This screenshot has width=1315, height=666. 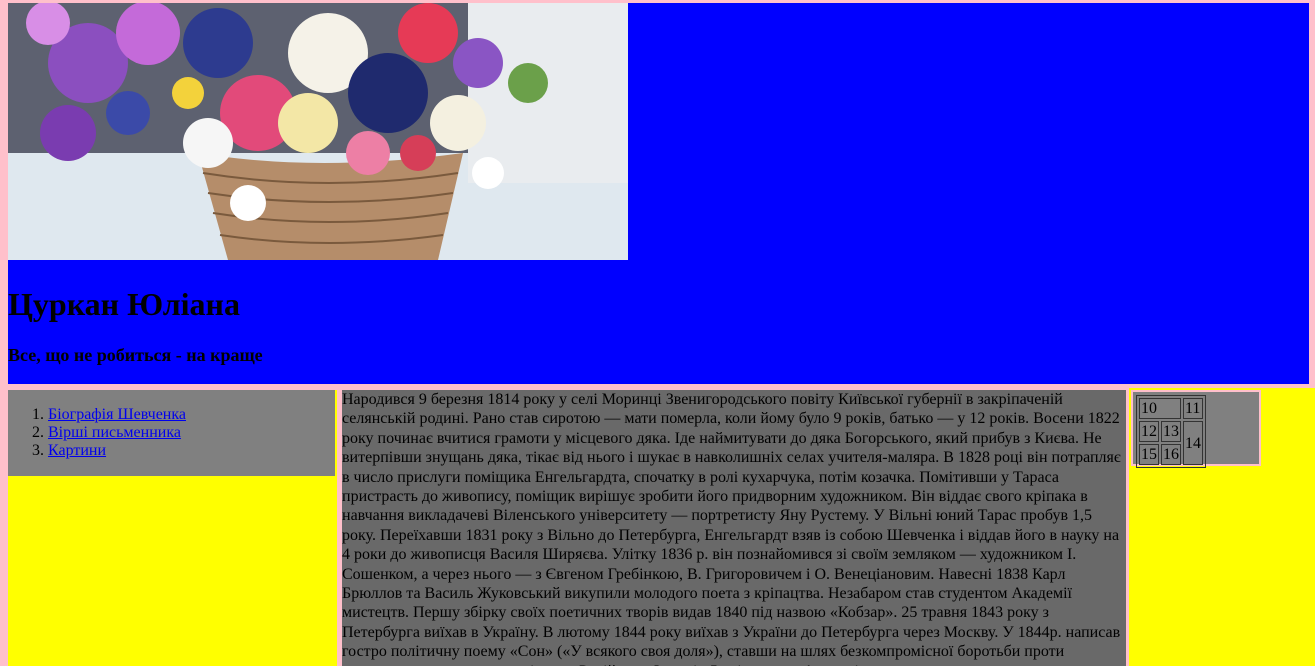 What do you see at coordinates (77, 450) in the screenshot?
I see `nav-link-paintings: Картини` at bounding box center [77, 450].